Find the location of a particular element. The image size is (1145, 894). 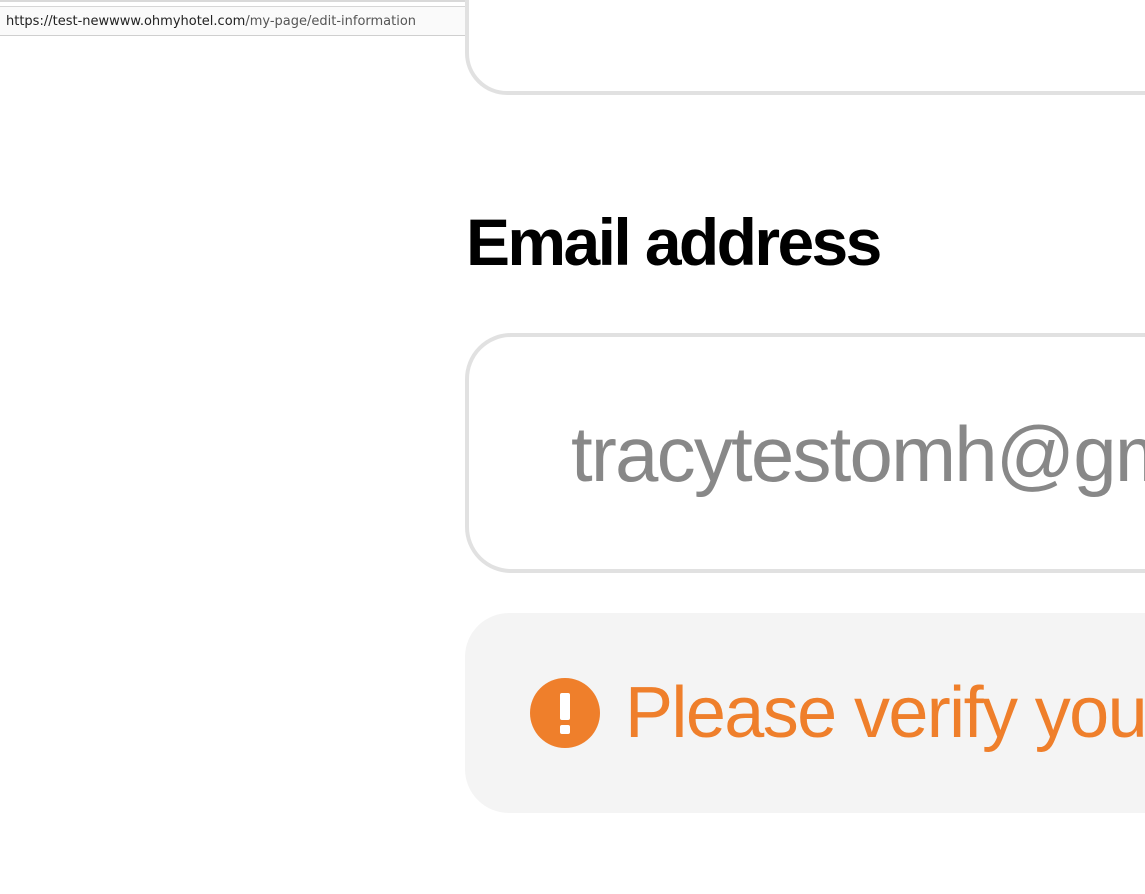

url-host: https://test-newwww.ohmyhotel.com is located at coordinates (126, 21).